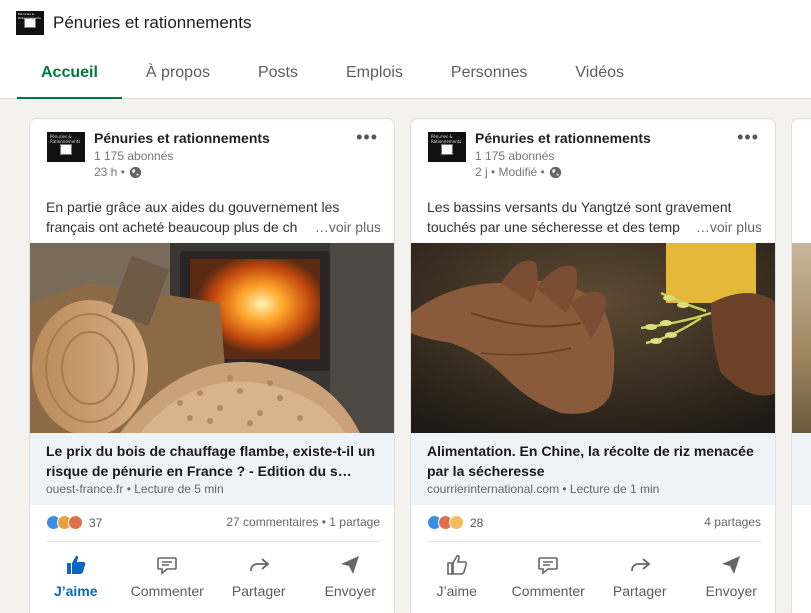 Image resolution: width=811 pixels, height=613 pixels. I want to click on social-counts: 37 27 commentaires • 1 partage, so click(213, 522).